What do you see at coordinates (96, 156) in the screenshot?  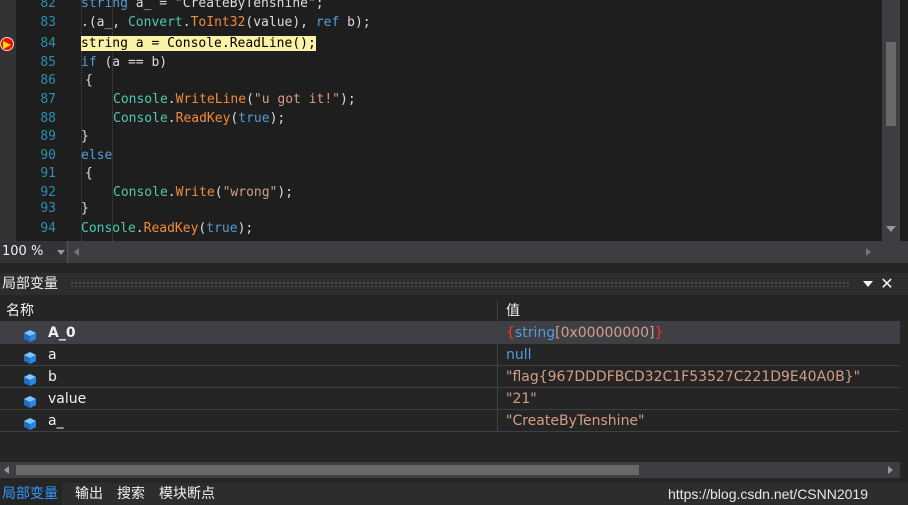 I see `code-line: else` at bounding box center [96, 156].